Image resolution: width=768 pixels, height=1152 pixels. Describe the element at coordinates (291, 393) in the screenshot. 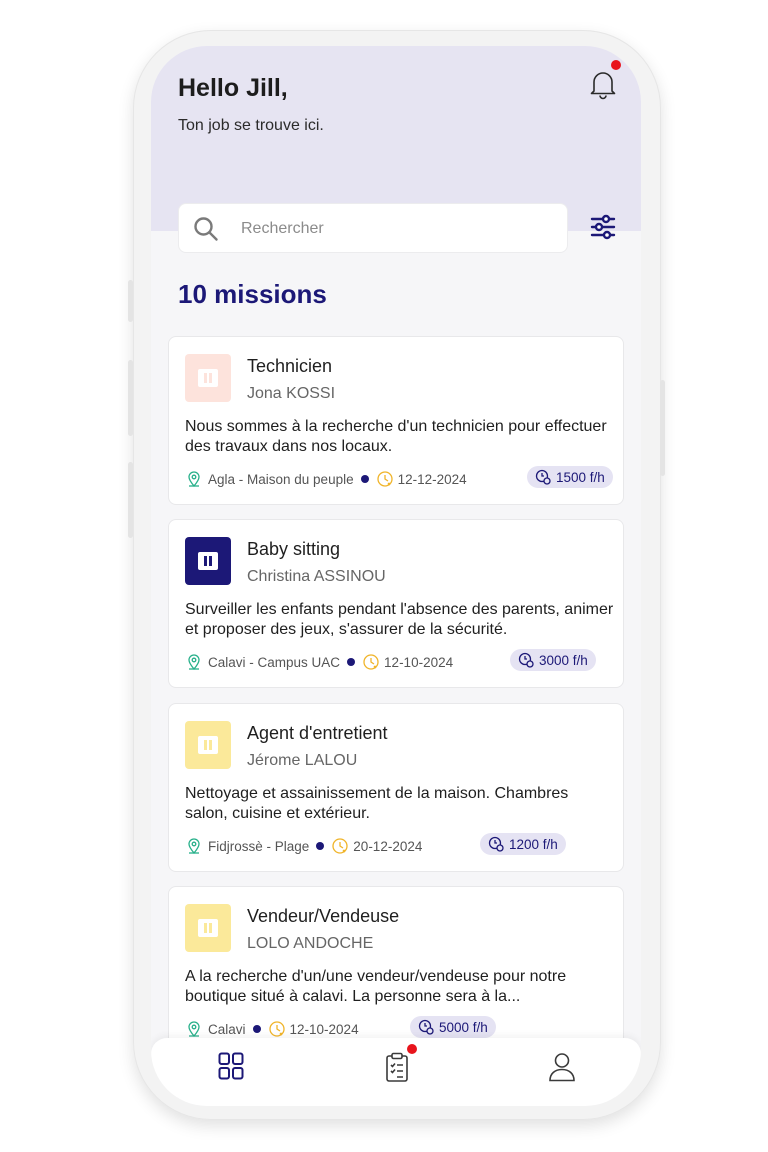

I see `mission-company: Jona KOSSI` at that location.